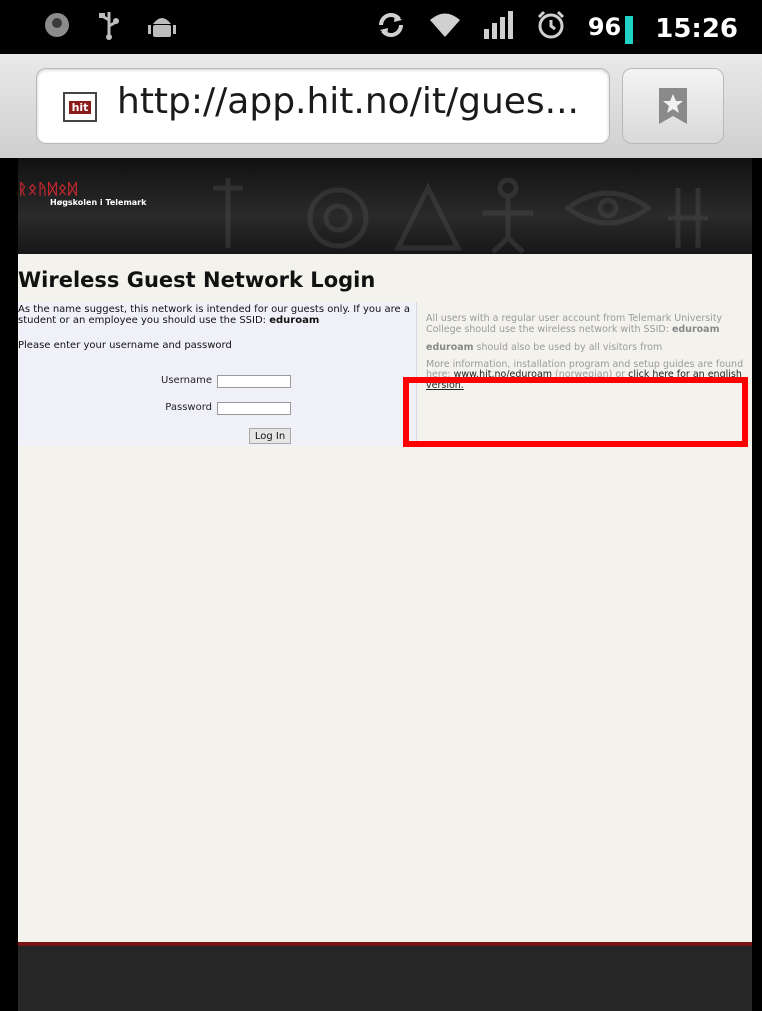  I want to click on site-favicon-icon: hit, so click(80, 107).